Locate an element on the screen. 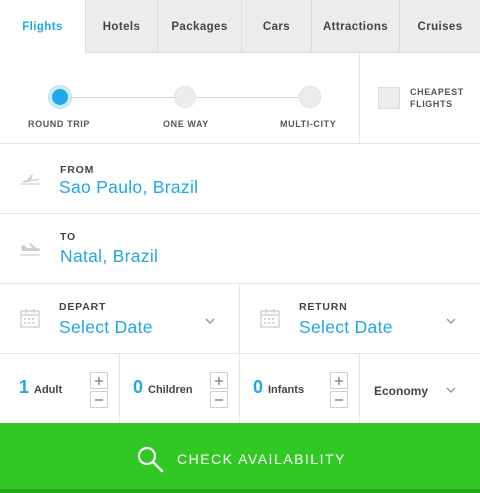 The width and height of the screenshot is (480, 493). round-trip-label: ROUND TRIP is located at coordinates (59, 124).